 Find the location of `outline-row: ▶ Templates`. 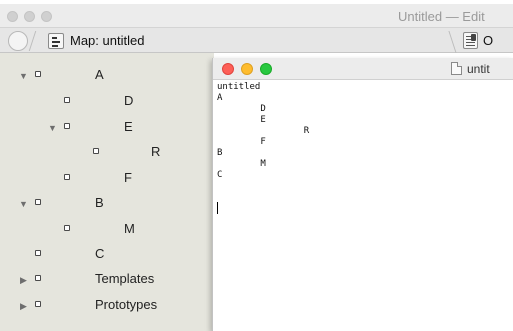

outline-row: ▶ Templates is located at coordinates (107, 281).